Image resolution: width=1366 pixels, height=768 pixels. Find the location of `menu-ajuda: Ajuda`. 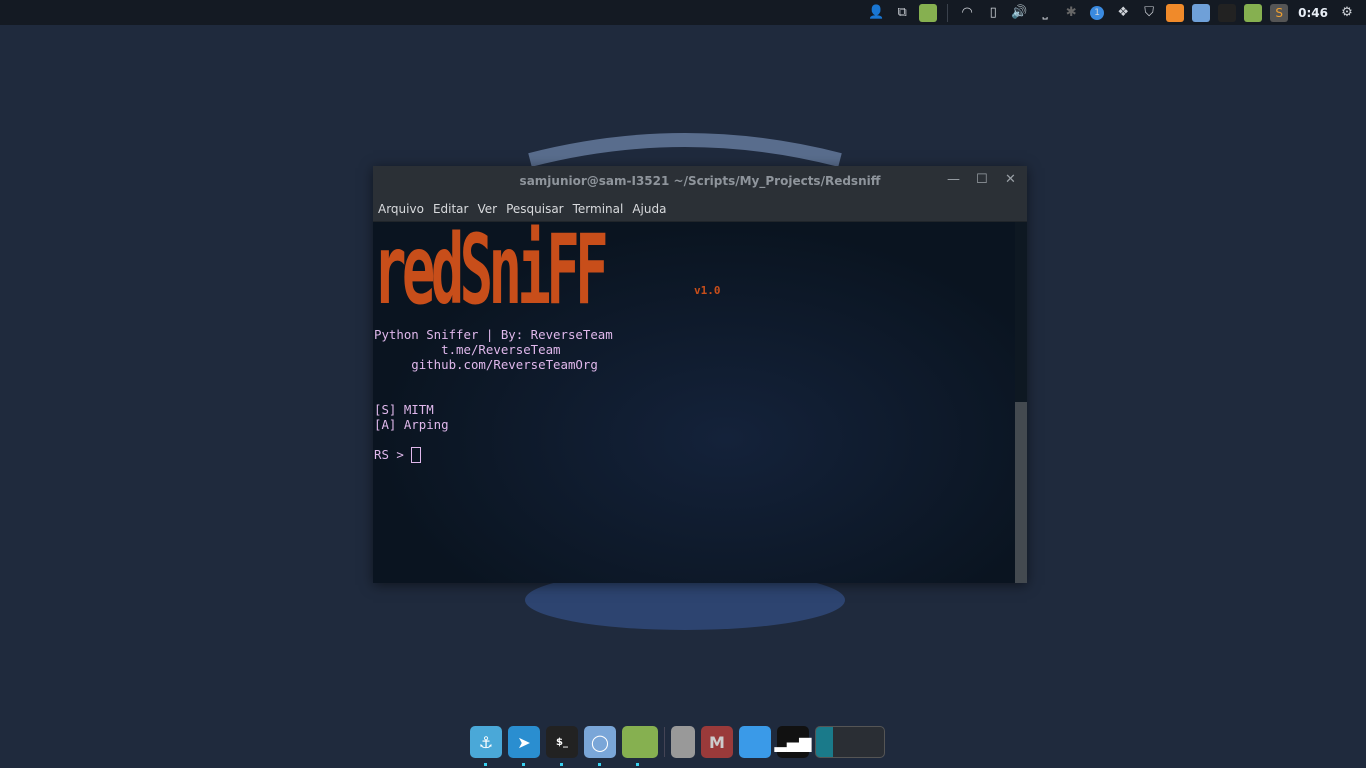

menu-ajuda: Ajuda is located at coordinates (649, 209).